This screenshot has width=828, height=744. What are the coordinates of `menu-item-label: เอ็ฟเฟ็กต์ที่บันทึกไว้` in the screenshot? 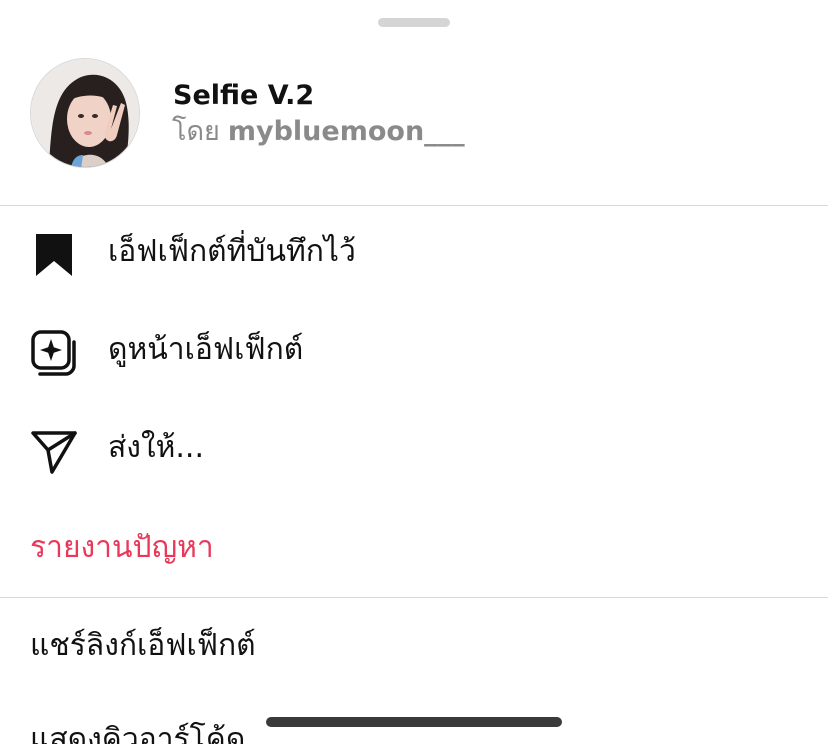 It's located at (232, 251).